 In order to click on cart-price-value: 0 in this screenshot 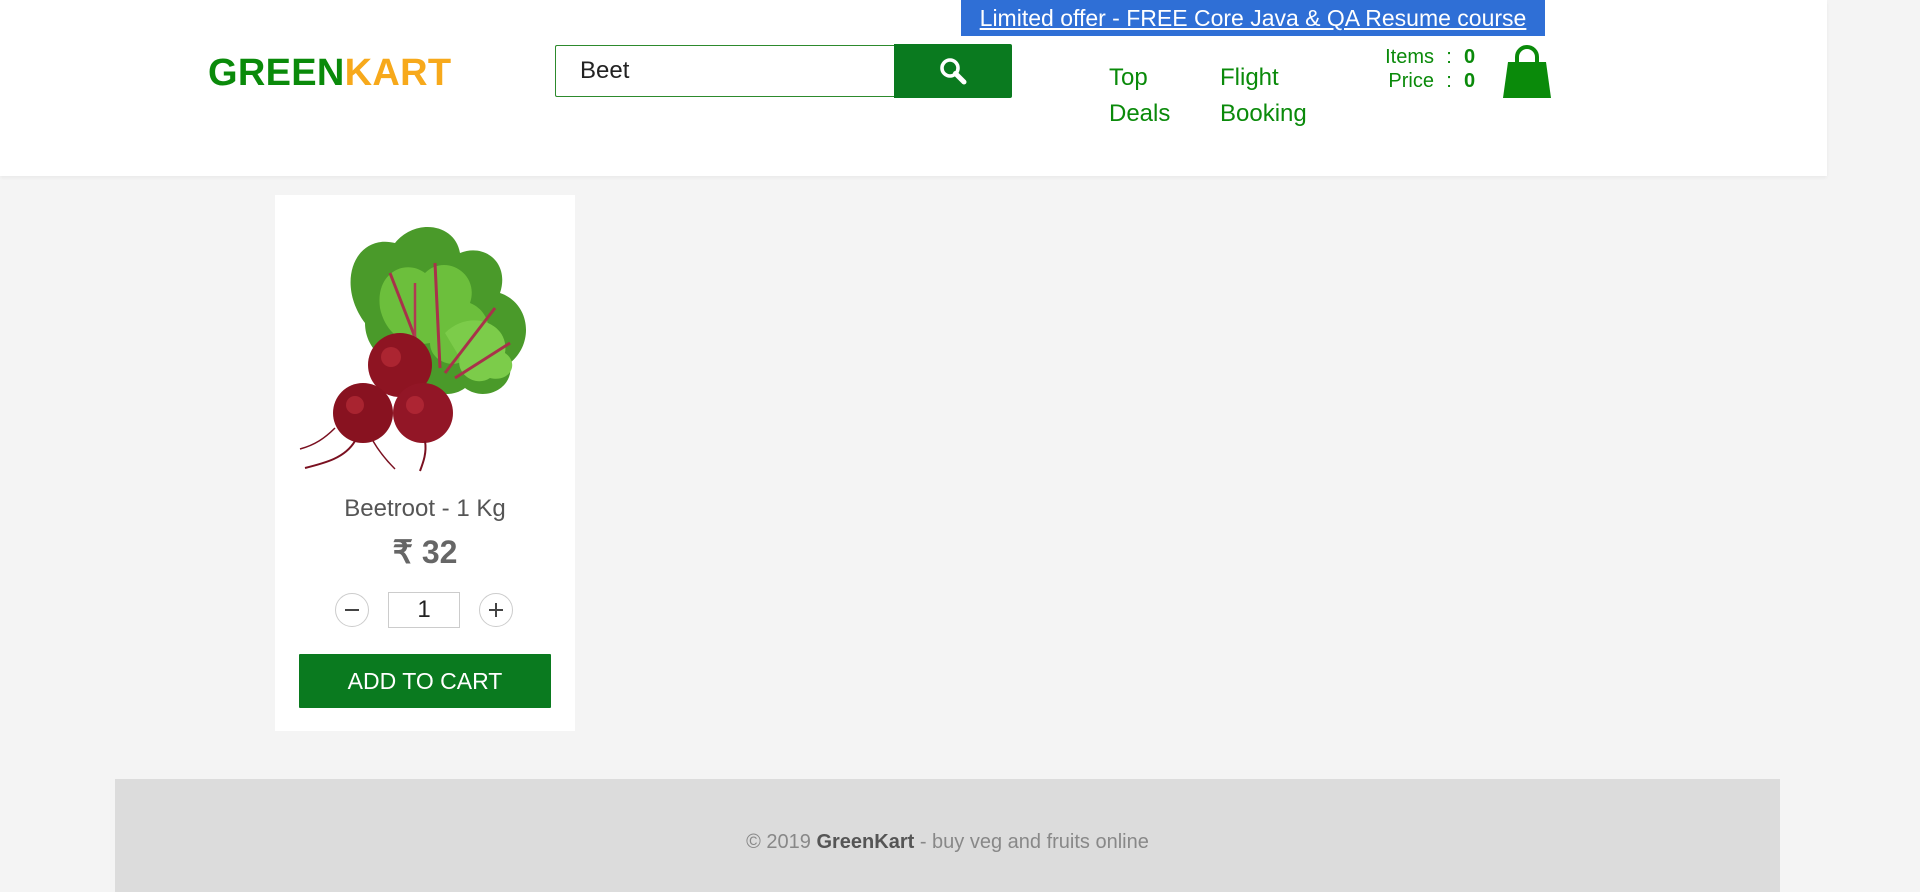, I will do `click(1470, 81)`.